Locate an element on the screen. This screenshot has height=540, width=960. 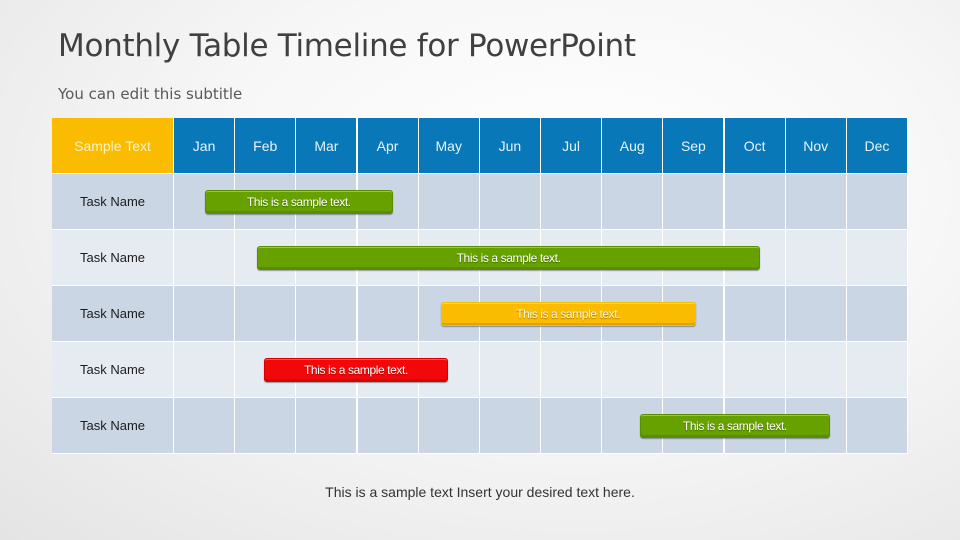
header-corner-cell-label: Sample Text is located at coordinates (112, 145).